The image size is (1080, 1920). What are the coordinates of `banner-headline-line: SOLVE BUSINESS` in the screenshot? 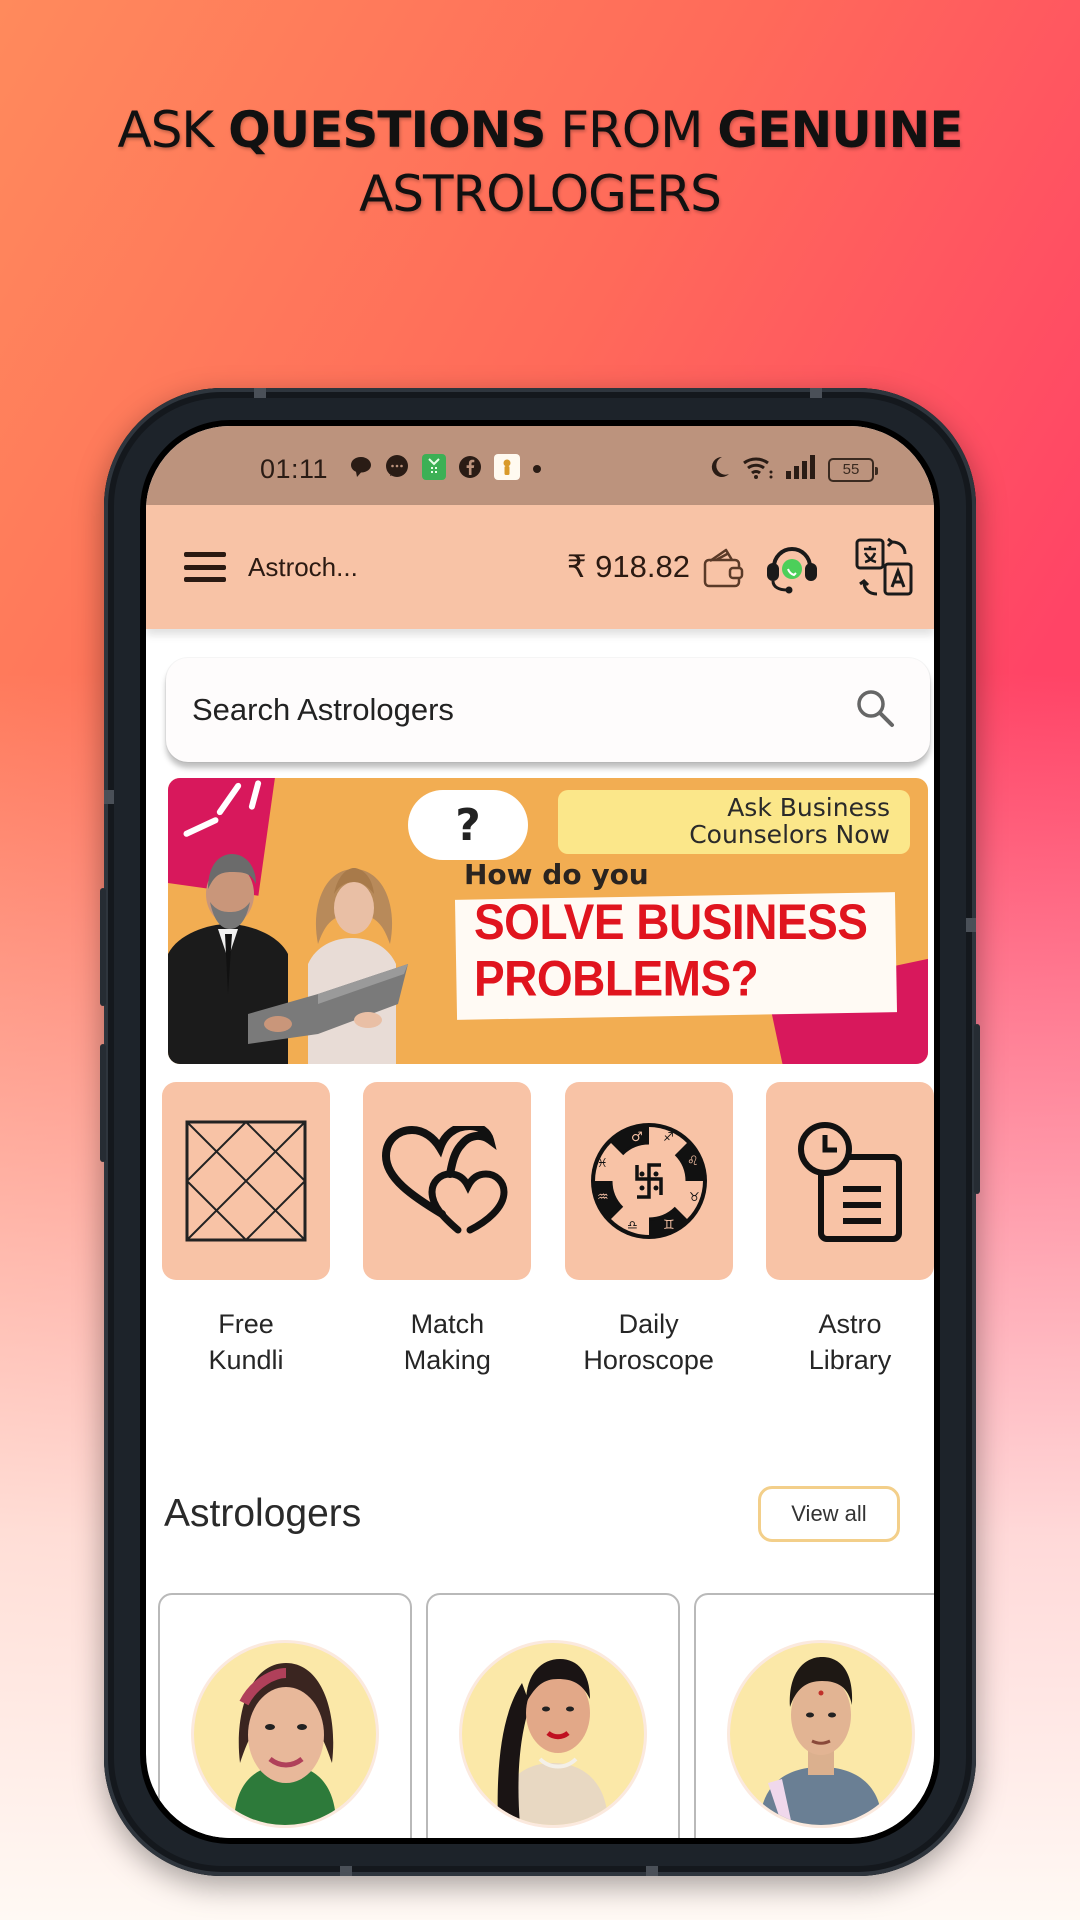 It's located at (671, 921).